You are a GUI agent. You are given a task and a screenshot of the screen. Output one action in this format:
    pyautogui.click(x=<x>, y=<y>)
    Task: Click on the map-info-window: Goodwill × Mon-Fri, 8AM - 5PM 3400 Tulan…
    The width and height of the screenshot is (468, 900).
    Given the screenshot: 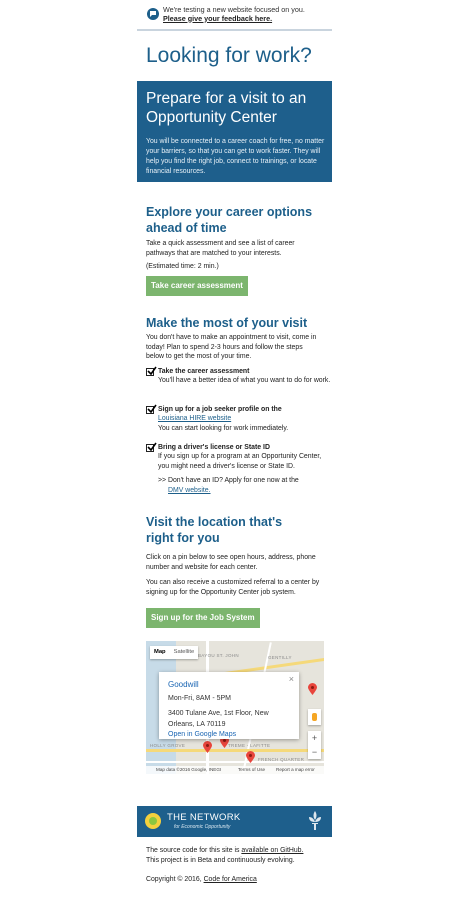 What is the action you would take?
    pyautogui.click(x=229, y=705)
    